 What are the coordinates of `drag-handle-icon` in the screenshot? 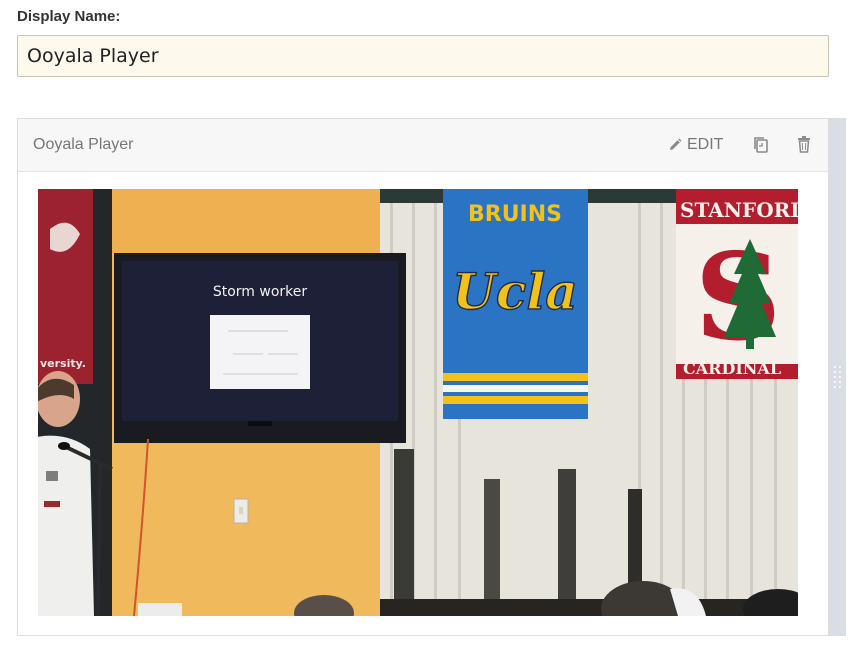 It's located at (837, 377).